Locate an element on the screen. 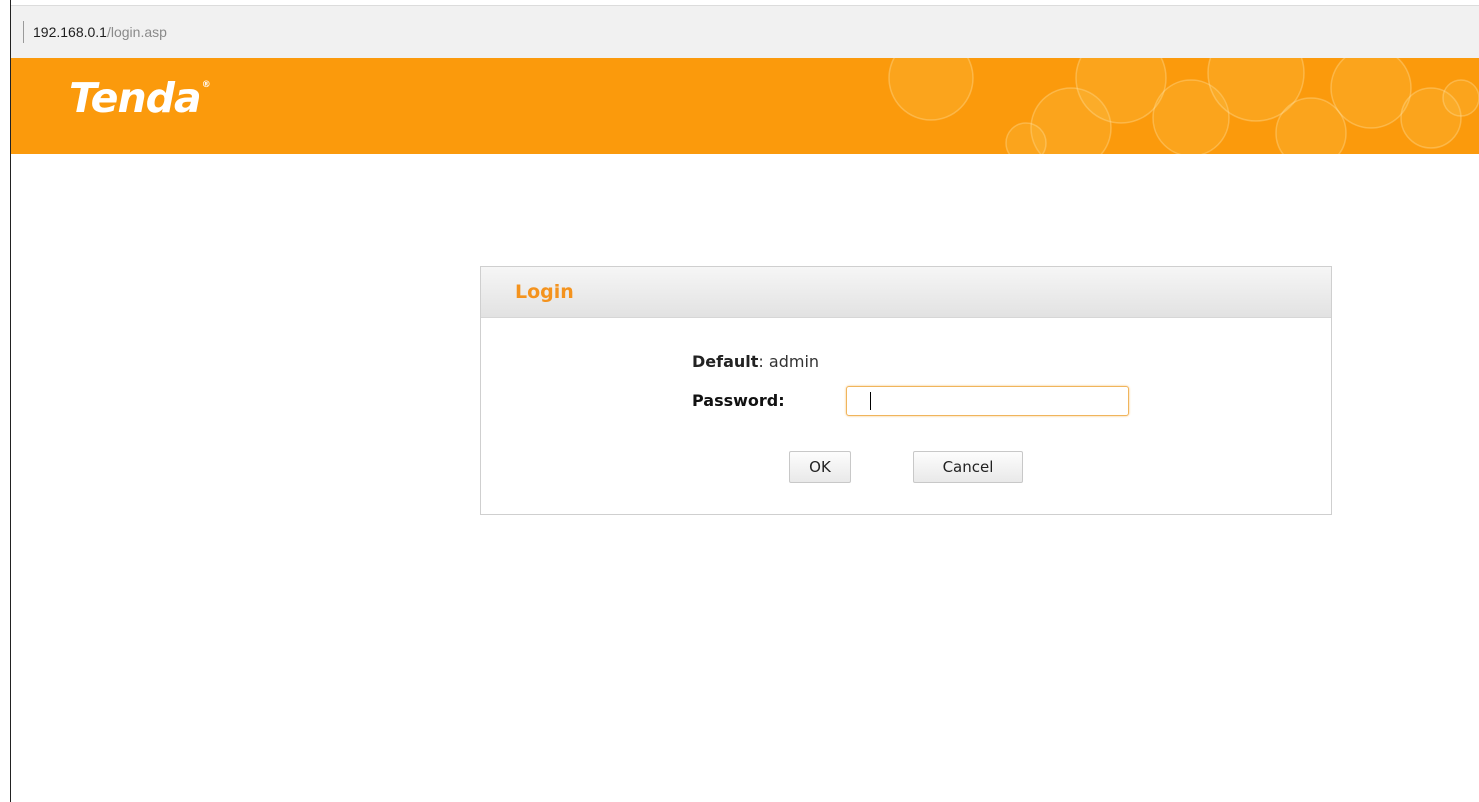 Image resolution: width=1479 pixels, height=802 pixels. logo-registered-mark: ® is located at coordinates (206, 85).